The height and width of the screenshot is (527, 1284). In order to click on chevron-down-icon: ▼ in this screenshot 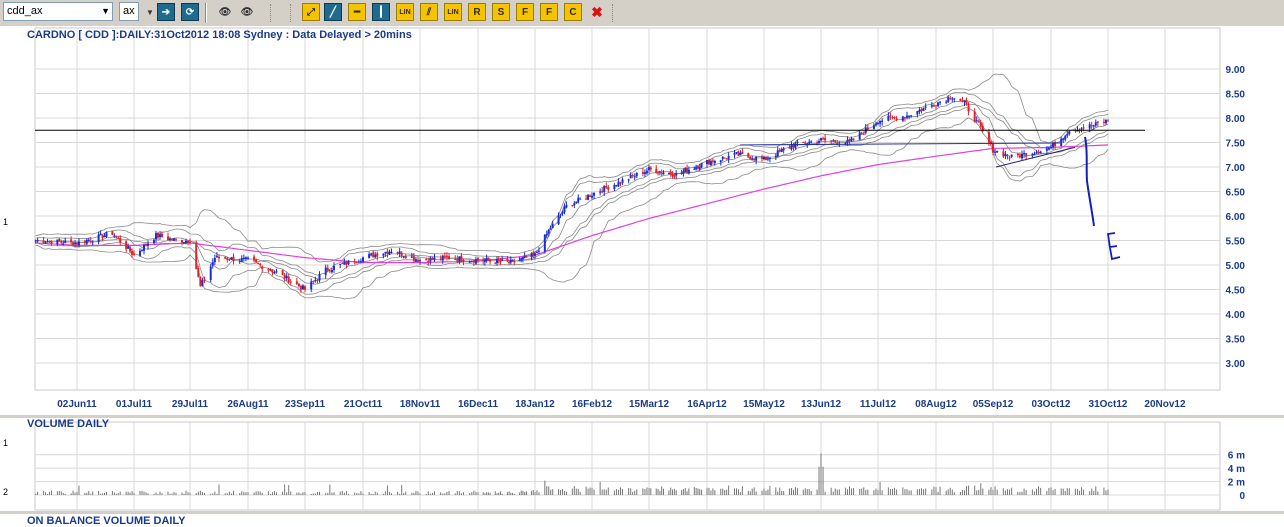, I will do `click(105, 11)`.